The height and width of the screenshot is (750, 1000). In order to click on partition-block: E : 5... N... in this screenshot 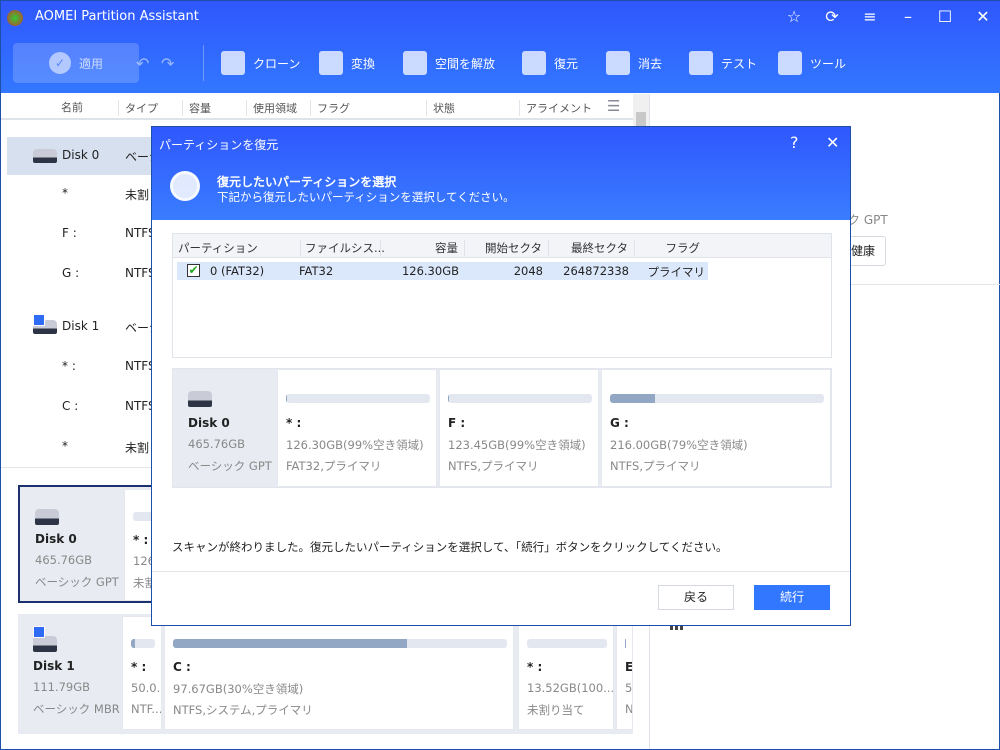, I will do `click(624, 673)`.